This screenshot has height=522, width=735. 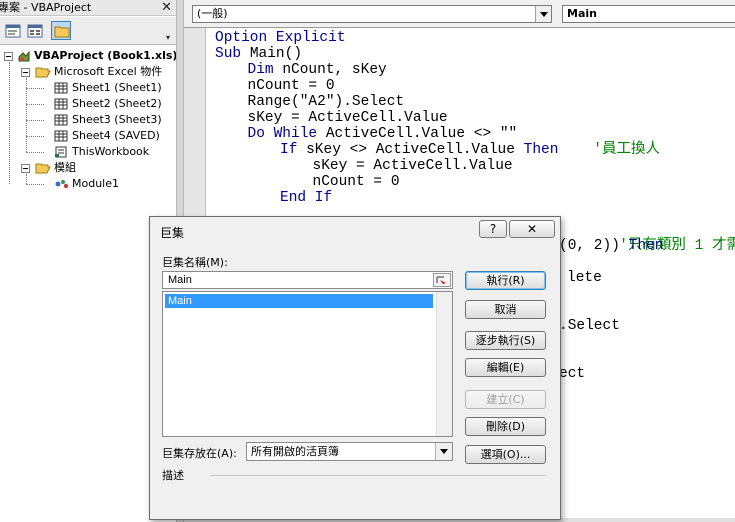 What do you see at coordinates (117, 87) in the screenshot?
I see `tree-node-label: Sheet1 (Sheet1)` at bounding box center [117, 87].